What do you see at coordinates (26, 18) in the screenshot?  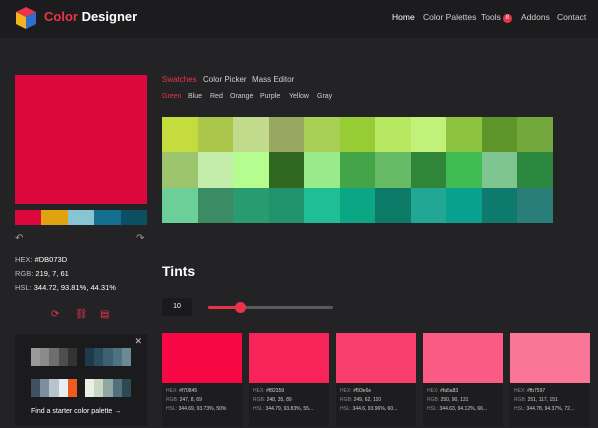 I see `cube-logo-icon` at bounding box center [26, 18].